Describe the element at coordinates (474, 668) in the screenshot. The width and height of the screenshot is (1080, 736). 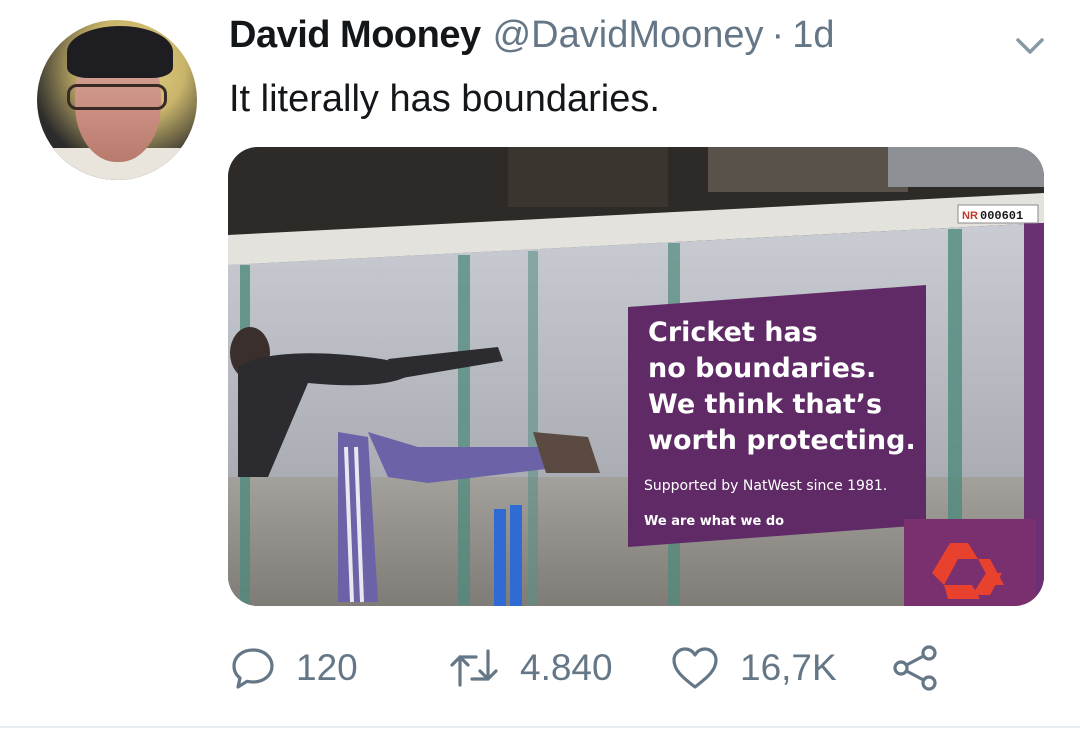
I see `retweet-arrows-icon` at that location.